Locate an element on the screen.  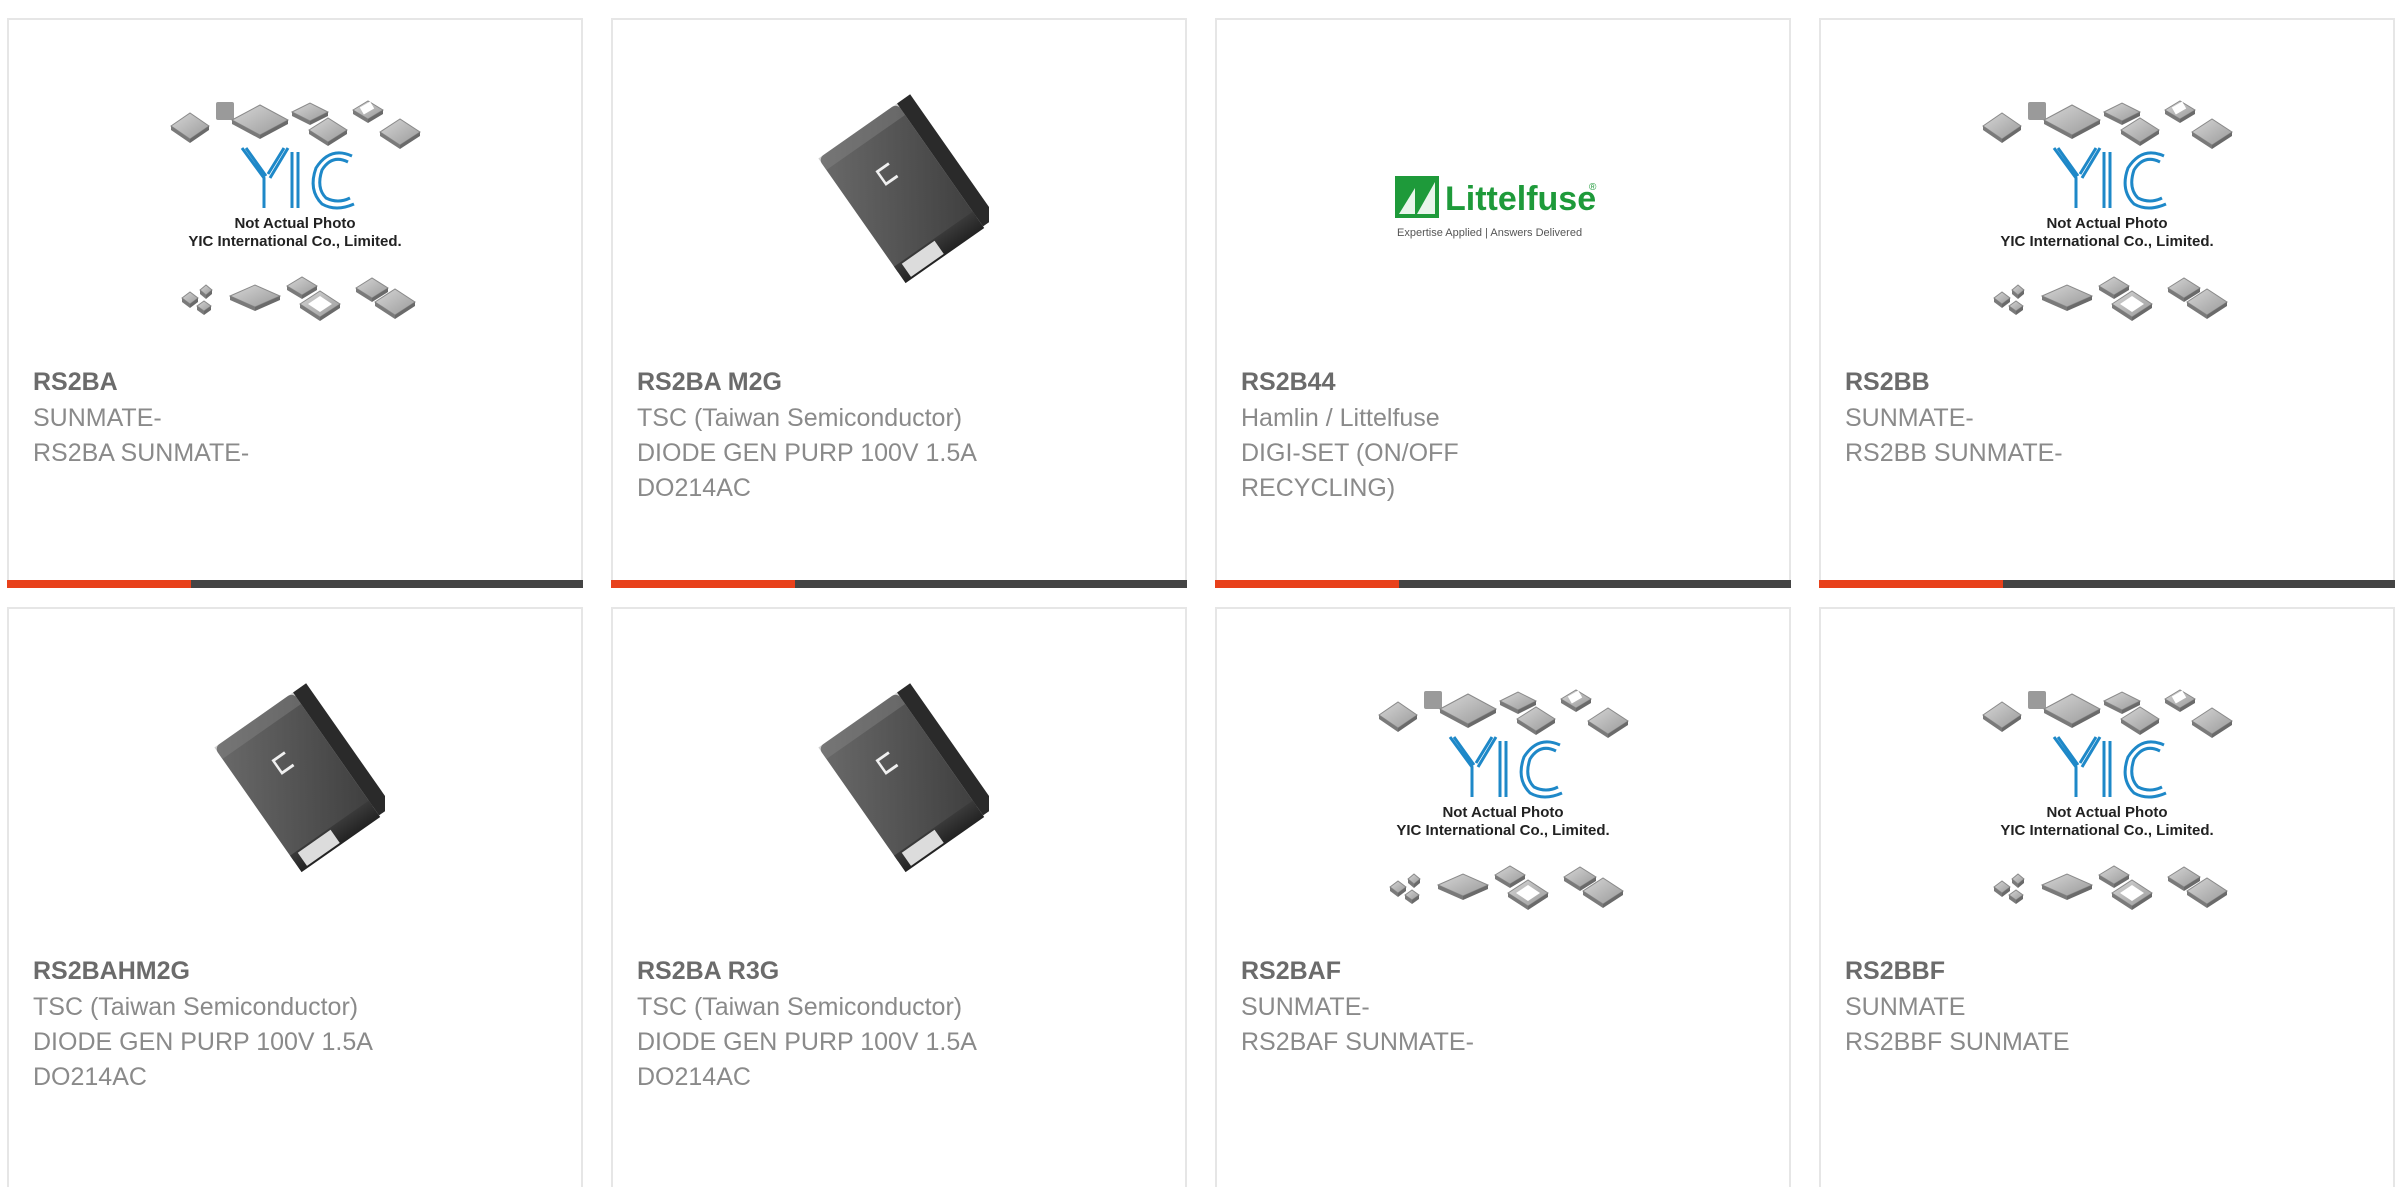
part-number-link: RS2B44 is located at coordinates (1505, 382).